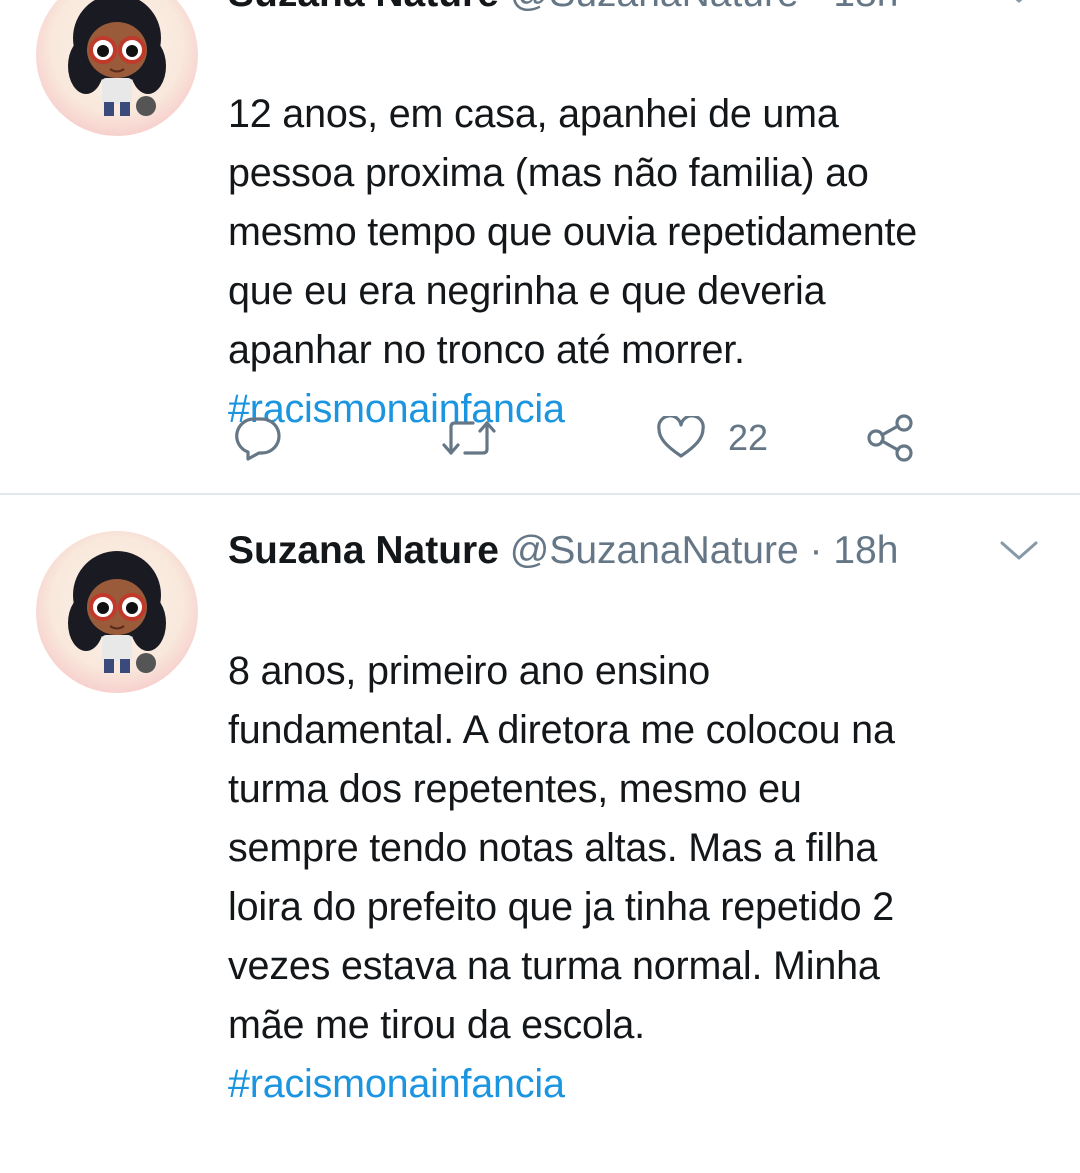 Image resolution: width=1080 pixels, height=1173 pixels. I want to click on reply-icon, so click(258, 439).